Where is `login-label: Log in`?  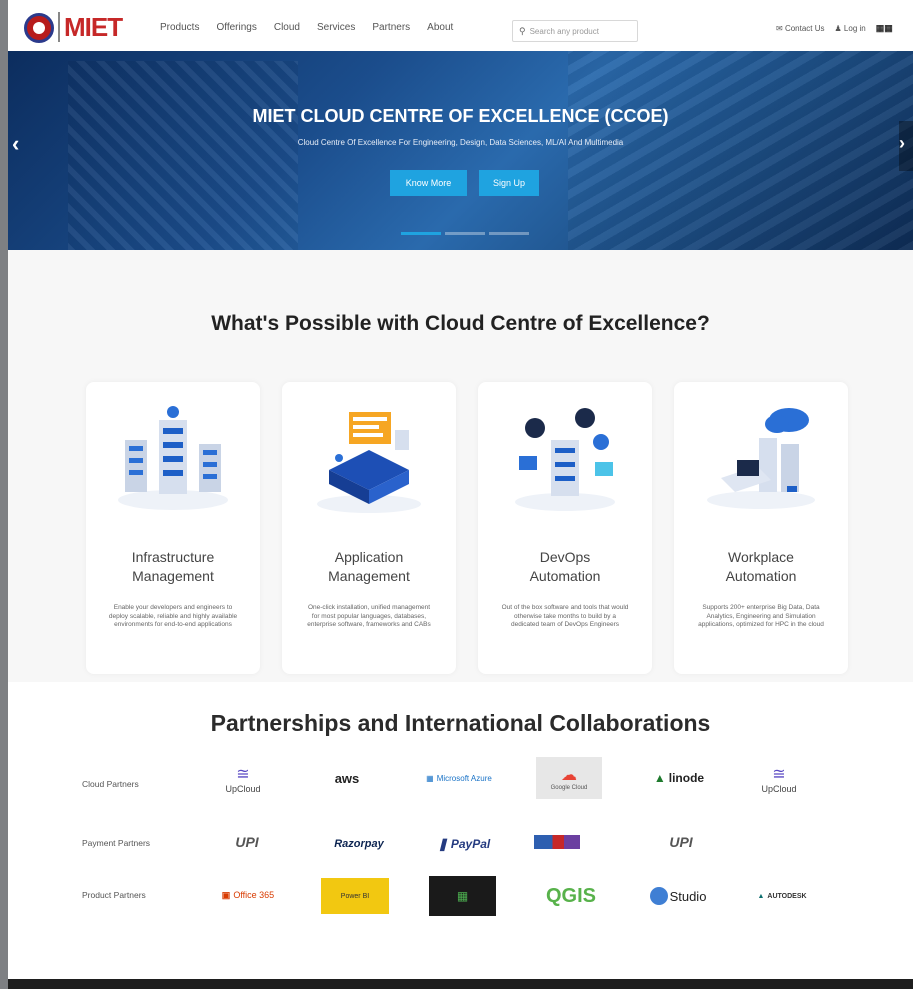 login-label: Log in is located at coordinates (854, 28).